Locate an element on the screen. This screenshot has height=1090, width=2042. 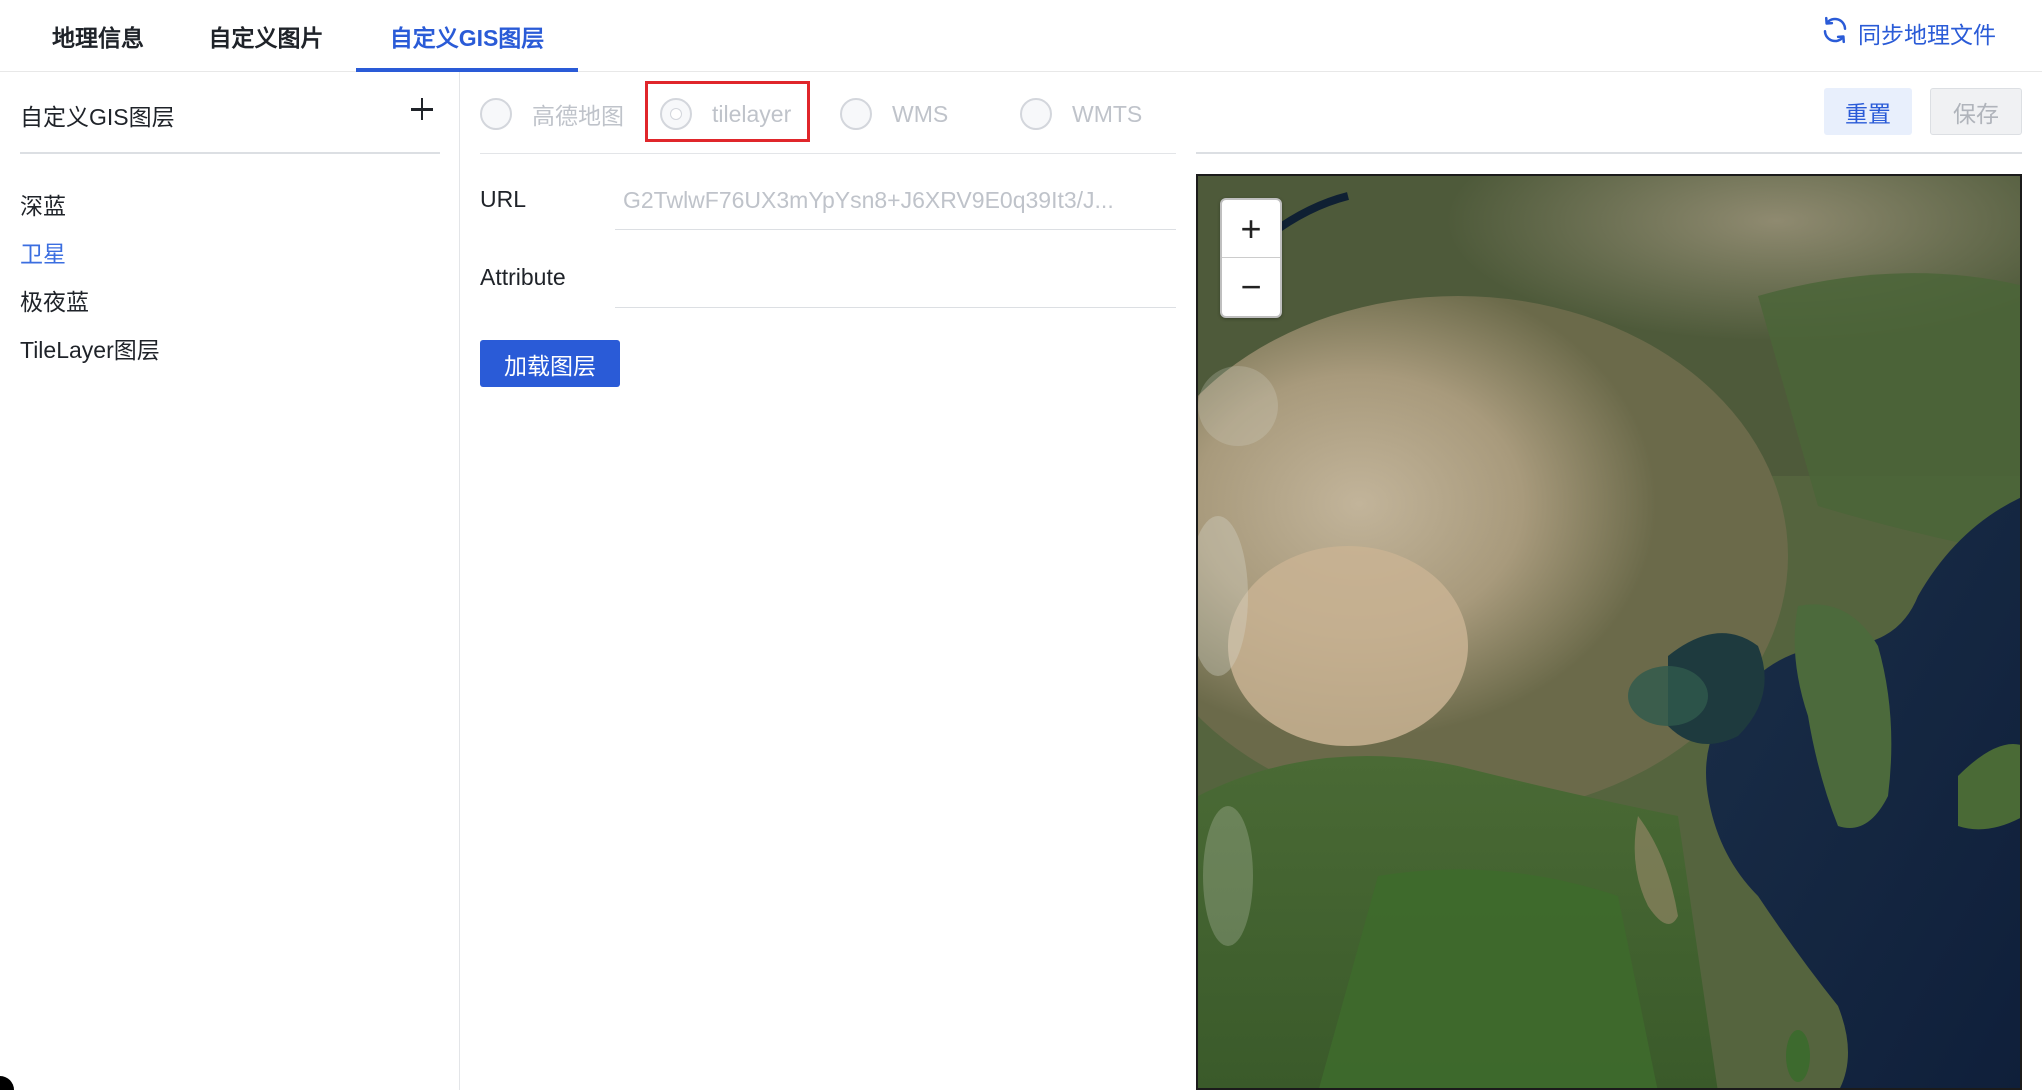
radio-circle-selected is located at coordinates (676, 114).